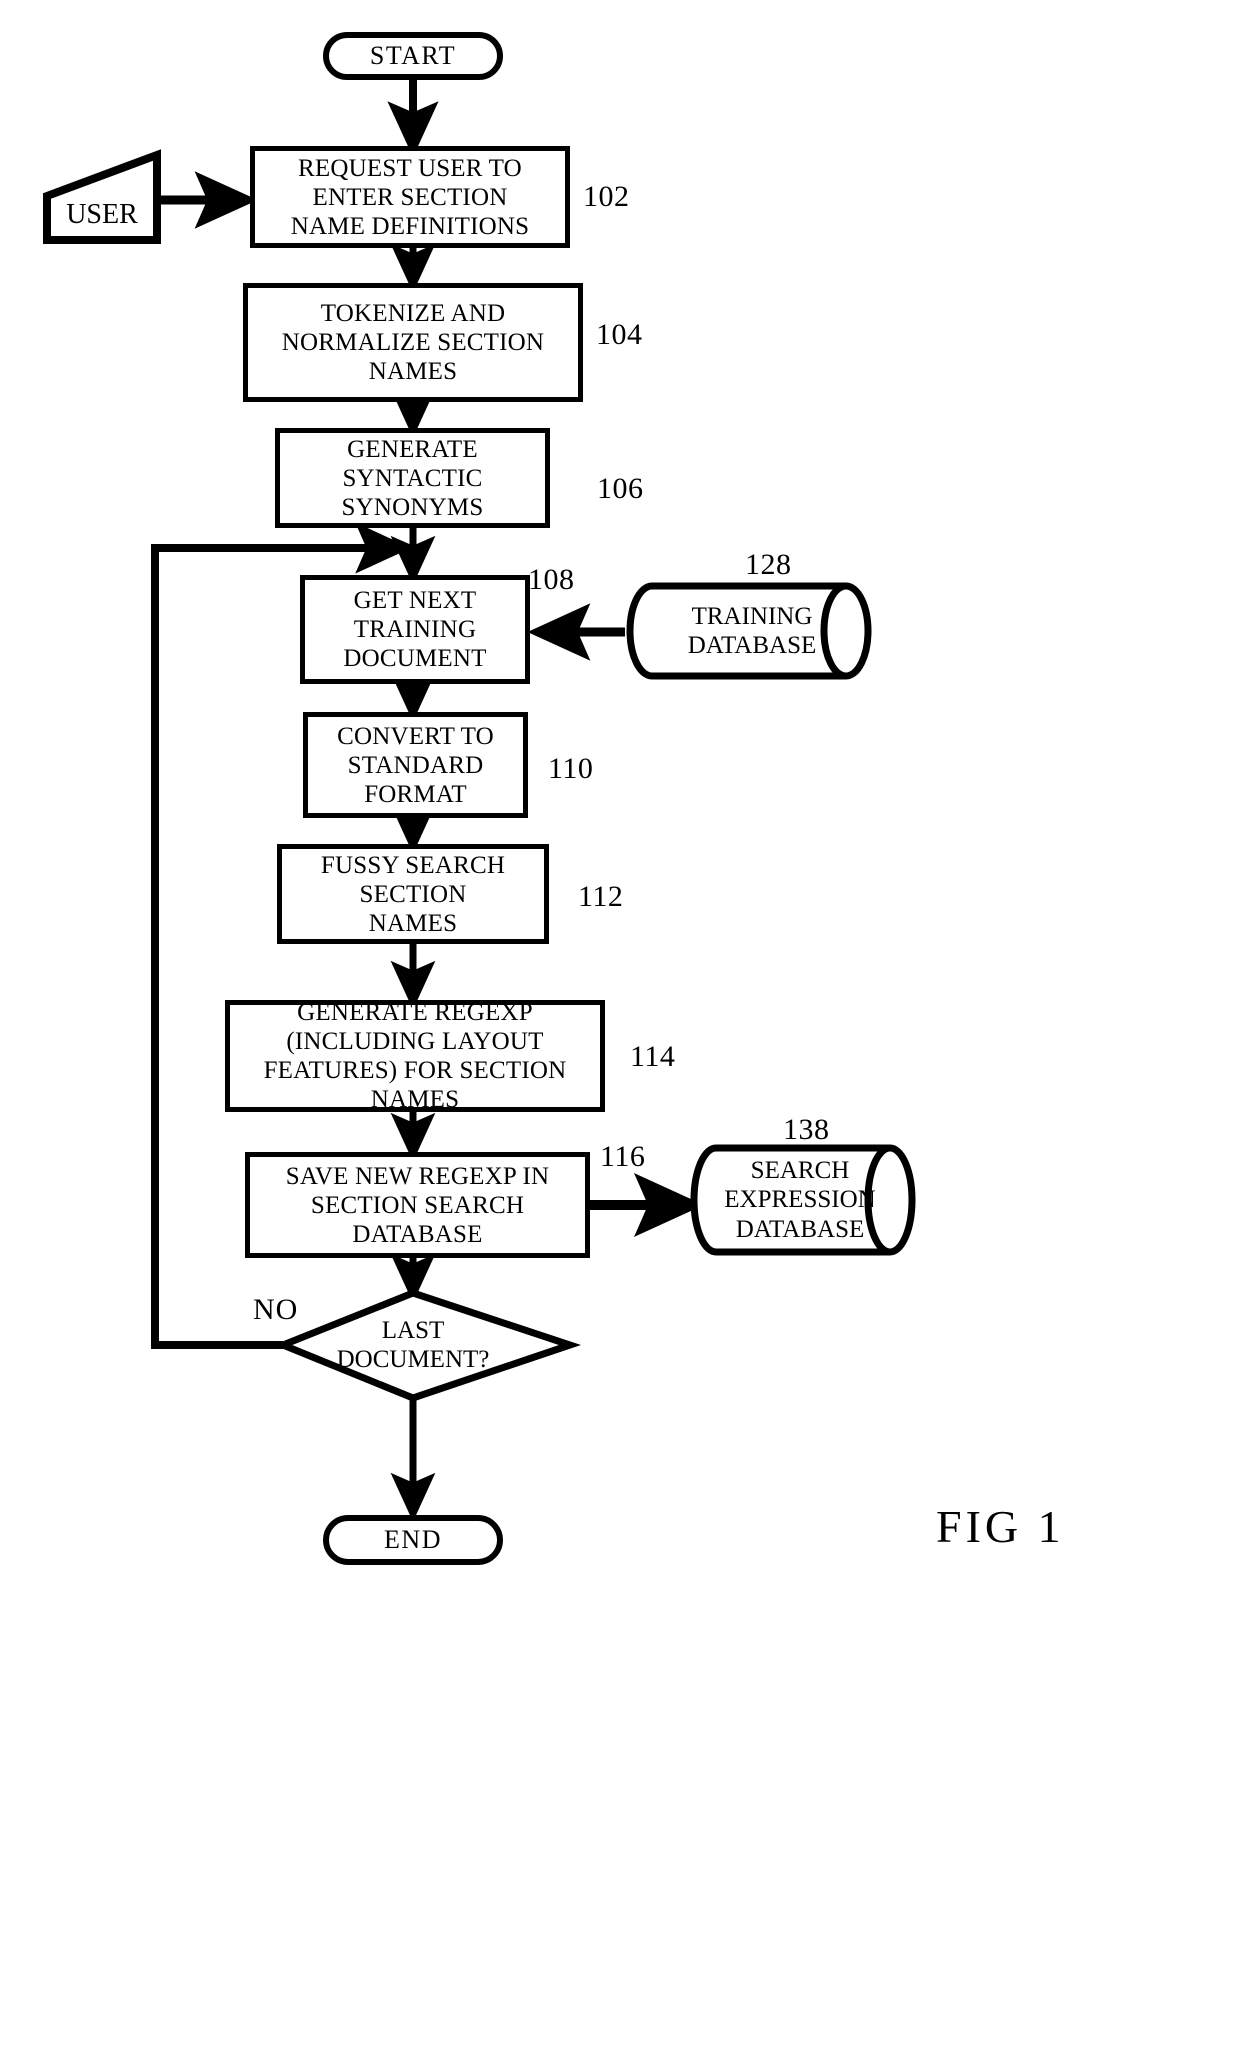 The width and height of the screenshot is (1240, 2060). I want to click on save-line-3: DATABASE, so click(417, 1234).